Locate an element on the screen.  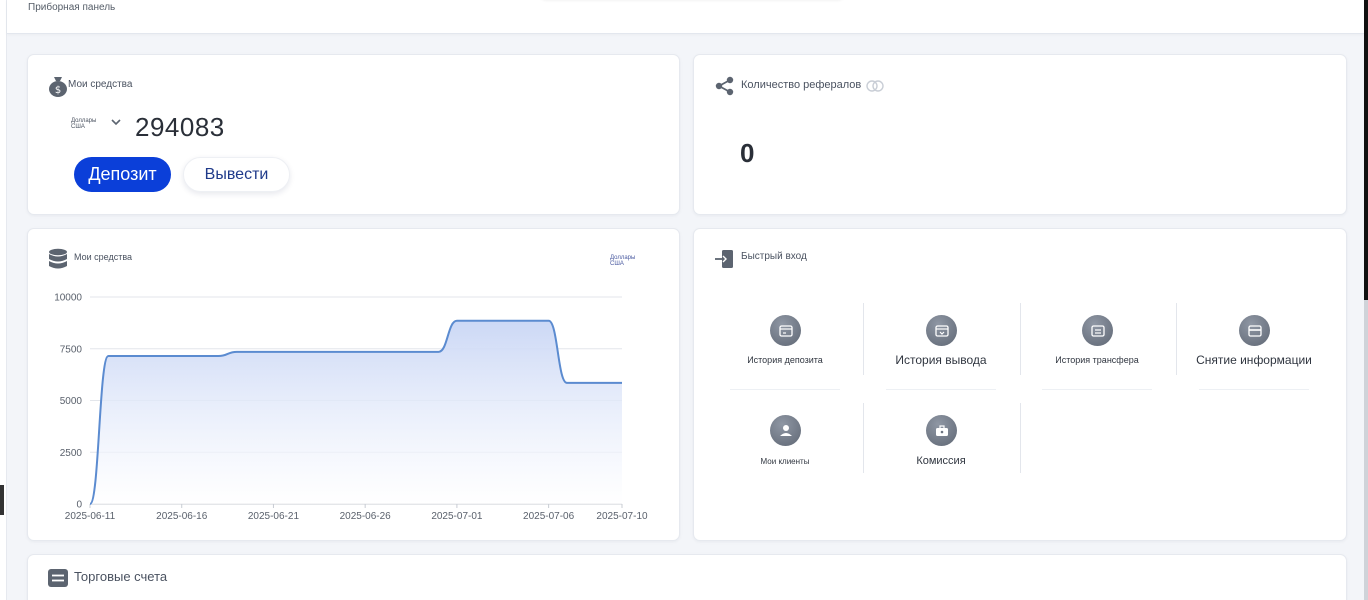
quick-item-withdraw-info: Снятие информации is located at coordinates (1254, 346).